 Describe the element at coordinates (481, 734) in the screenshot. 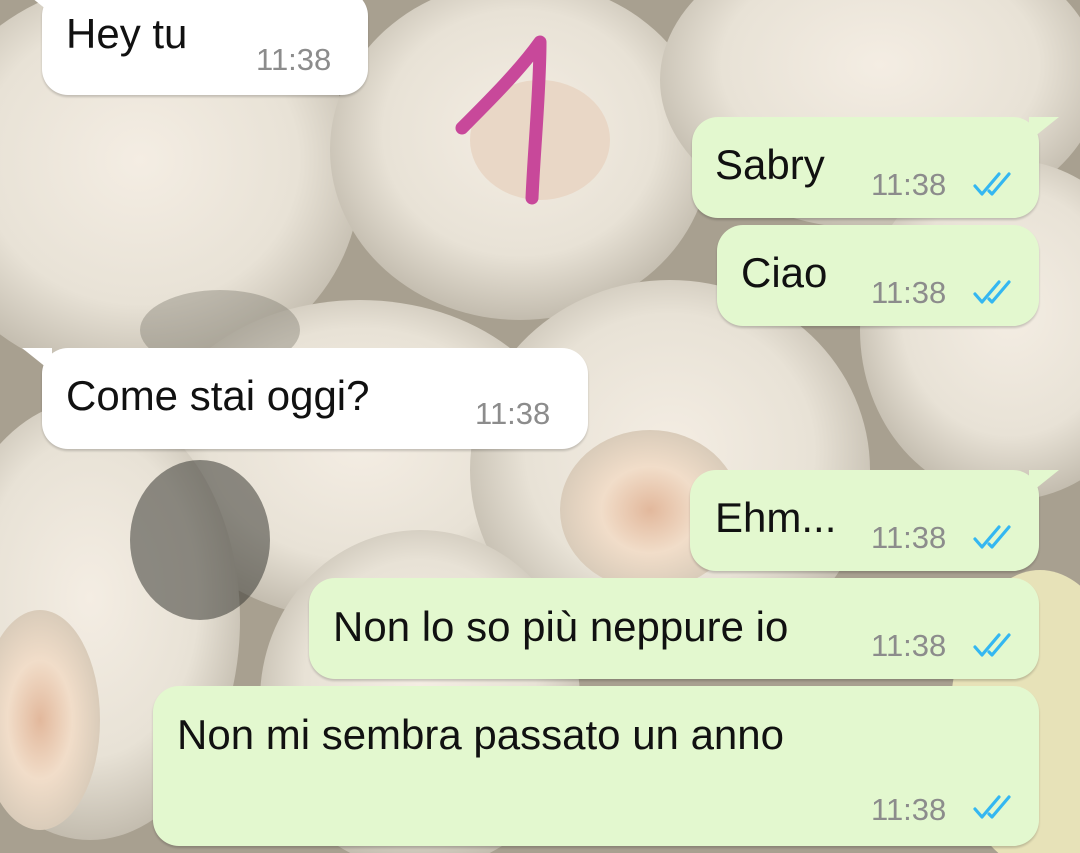

I see `message-text: Non mi sembra passato un anno` at that location.